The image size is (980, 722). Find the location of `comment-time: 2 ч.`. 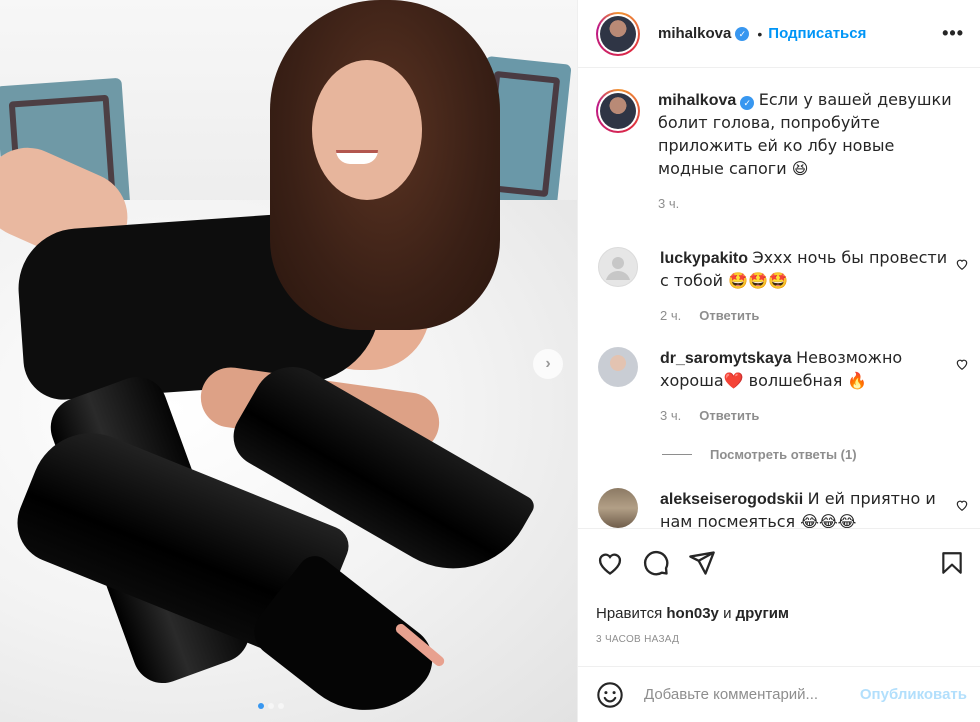

comment-time: 2 ч. is located at coordinates (670, 315).